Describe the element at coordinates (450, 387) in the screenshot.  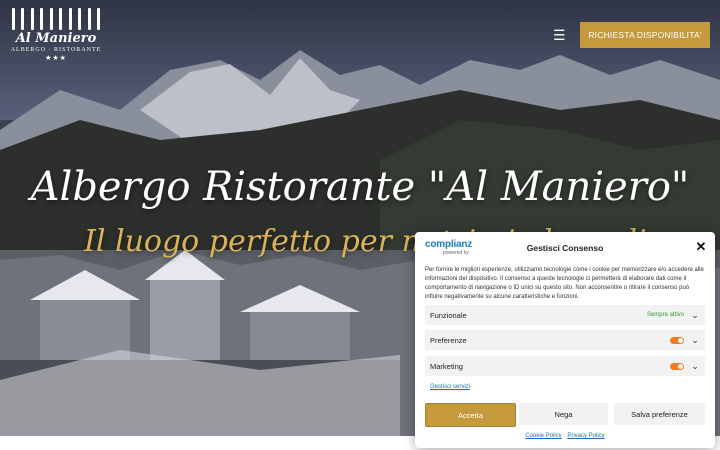
I see `manage-services-link: Gestisci servizi` at that location.